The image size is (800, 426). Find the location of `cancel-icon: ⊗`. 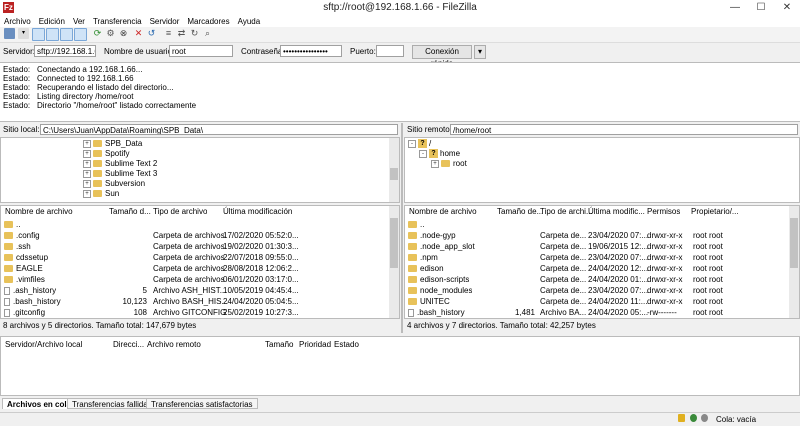

cancel-icon: ⊗ is located at coordinates (123, 33).